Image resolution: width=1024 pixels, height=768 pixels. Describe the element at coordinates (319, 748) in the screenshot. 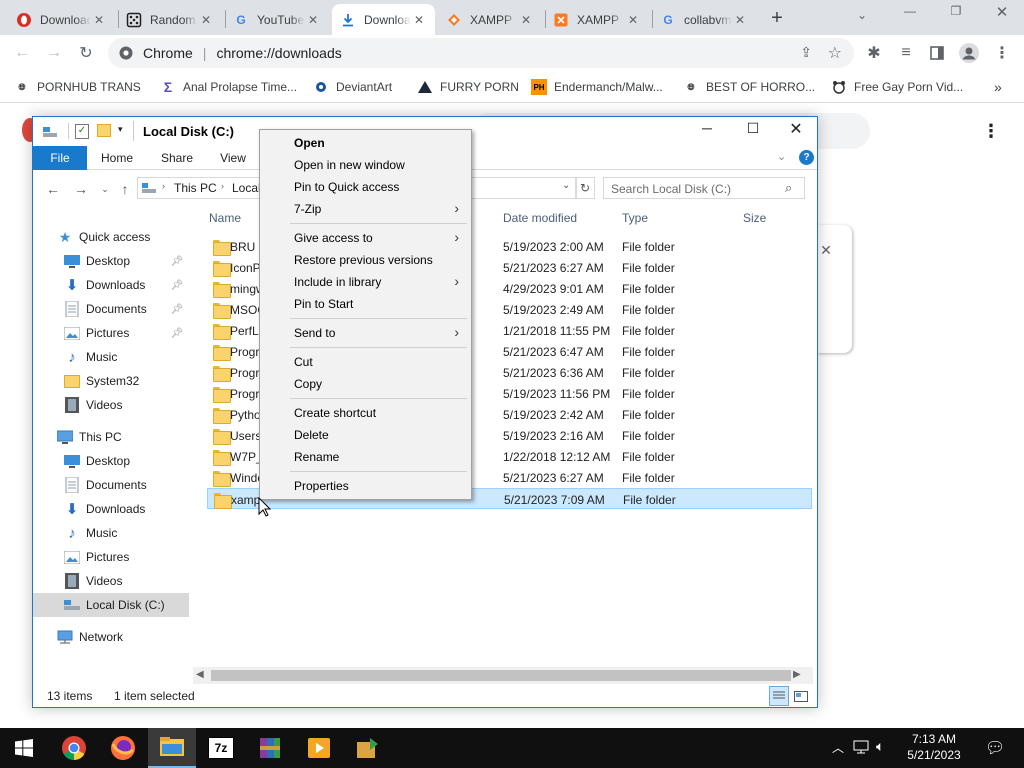

I see `media-player-icon` at that location.